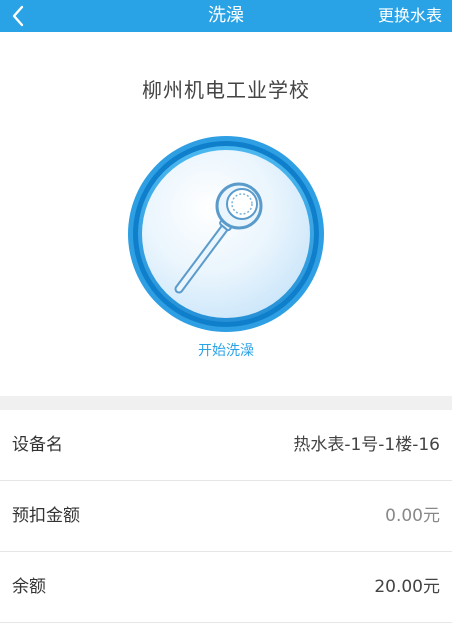 This screenshot has height=623, width=452. I want to click on back-button, so click(18, 16).